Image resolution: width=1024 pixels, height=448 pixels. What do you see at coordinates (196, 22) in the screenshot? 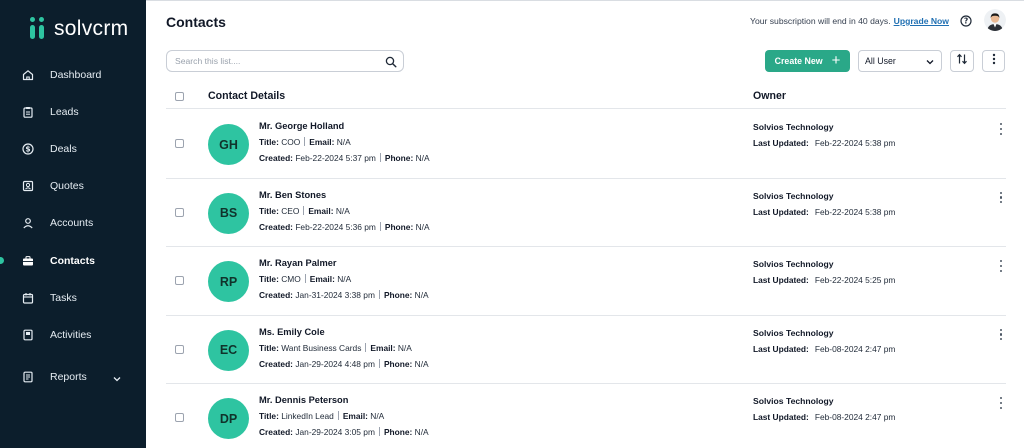
I see `page-title: Contacts` at bounding box center [196, 22].